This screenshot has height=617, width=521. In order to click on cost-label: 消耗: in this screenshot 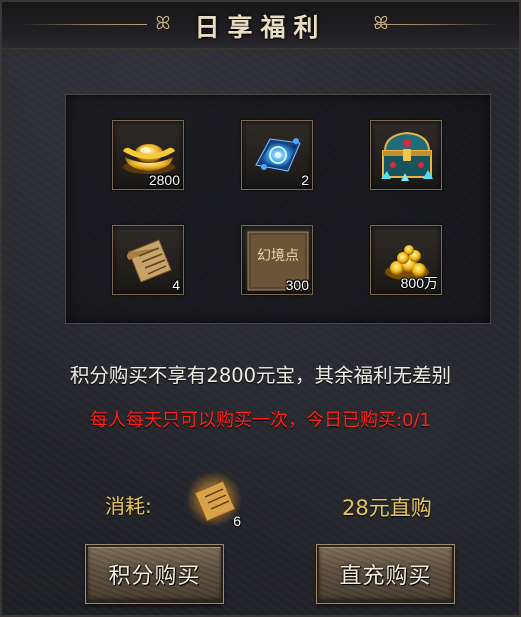, I will do `click(128, 506)`.